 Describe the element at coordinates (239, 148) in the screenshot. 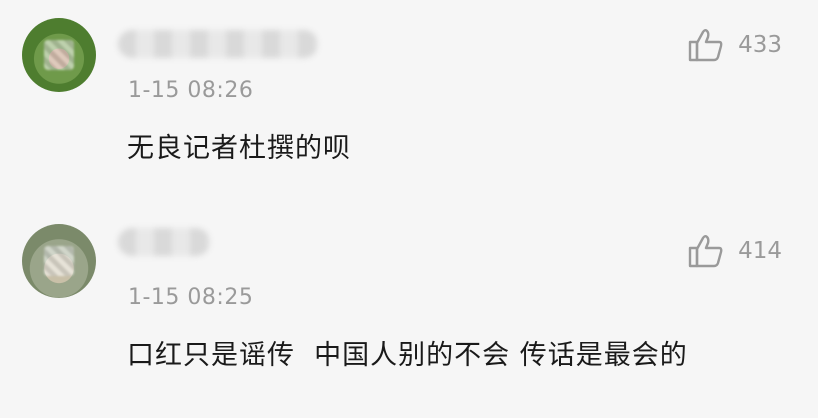

I see `comment-text: 无良记者杜撰的呗` at that location.